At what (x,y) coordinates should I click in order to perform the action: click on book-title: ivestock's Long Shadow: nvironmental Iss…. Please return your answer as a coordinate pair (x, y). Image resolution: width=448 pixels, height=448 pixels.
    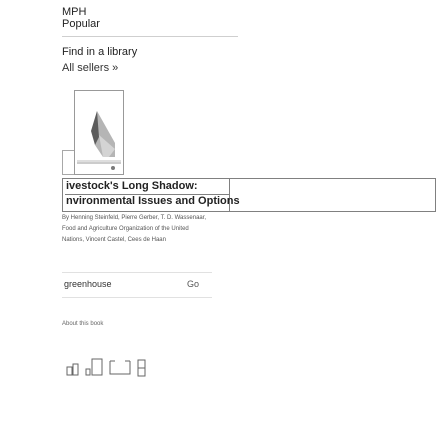
    Looking at the image, I should click on (151, 194).